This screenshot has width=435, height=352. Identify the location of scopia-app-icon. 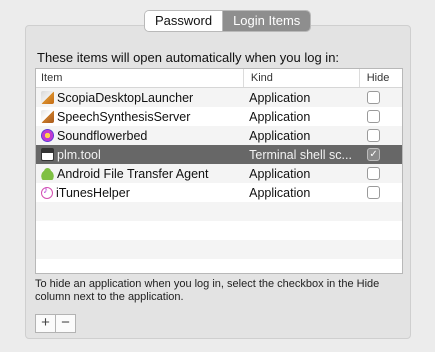
(47, 97).